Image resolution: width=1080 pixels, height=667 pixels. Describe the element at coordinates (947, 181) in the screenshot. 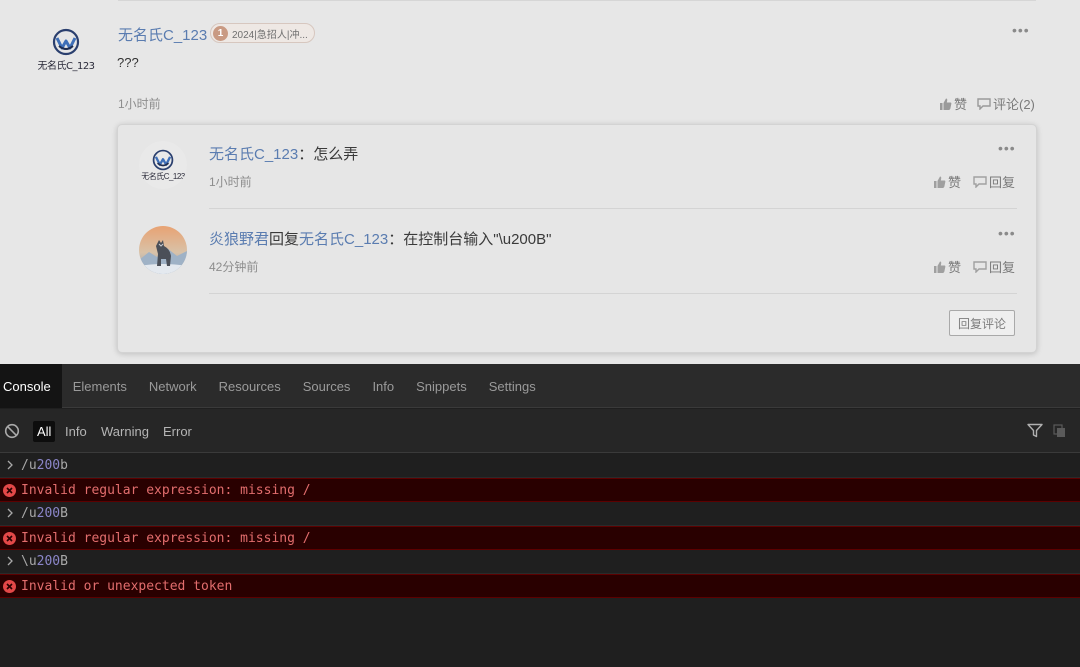

I see `reply-1-like-button: 赞` at that location.